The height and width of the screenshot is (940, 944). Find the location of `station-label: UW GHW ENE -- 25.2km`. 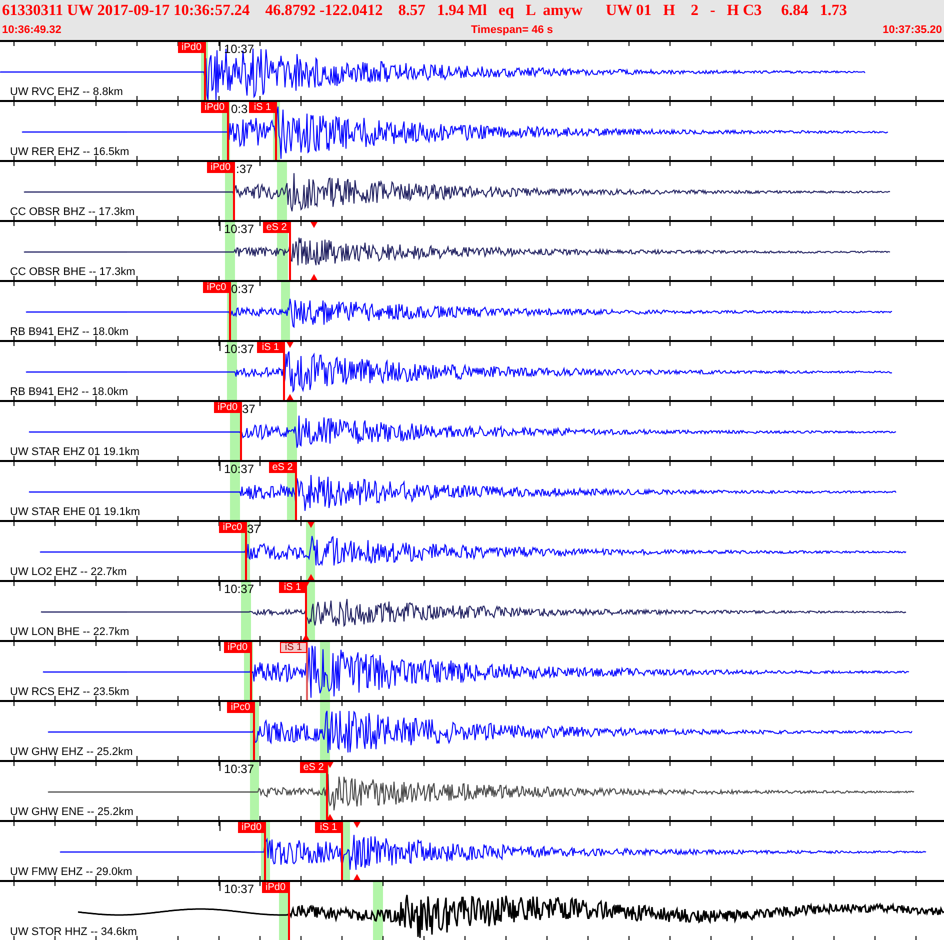

station-label: UW GHW ENE -- 25.2km is located at coordinates (72, 812).